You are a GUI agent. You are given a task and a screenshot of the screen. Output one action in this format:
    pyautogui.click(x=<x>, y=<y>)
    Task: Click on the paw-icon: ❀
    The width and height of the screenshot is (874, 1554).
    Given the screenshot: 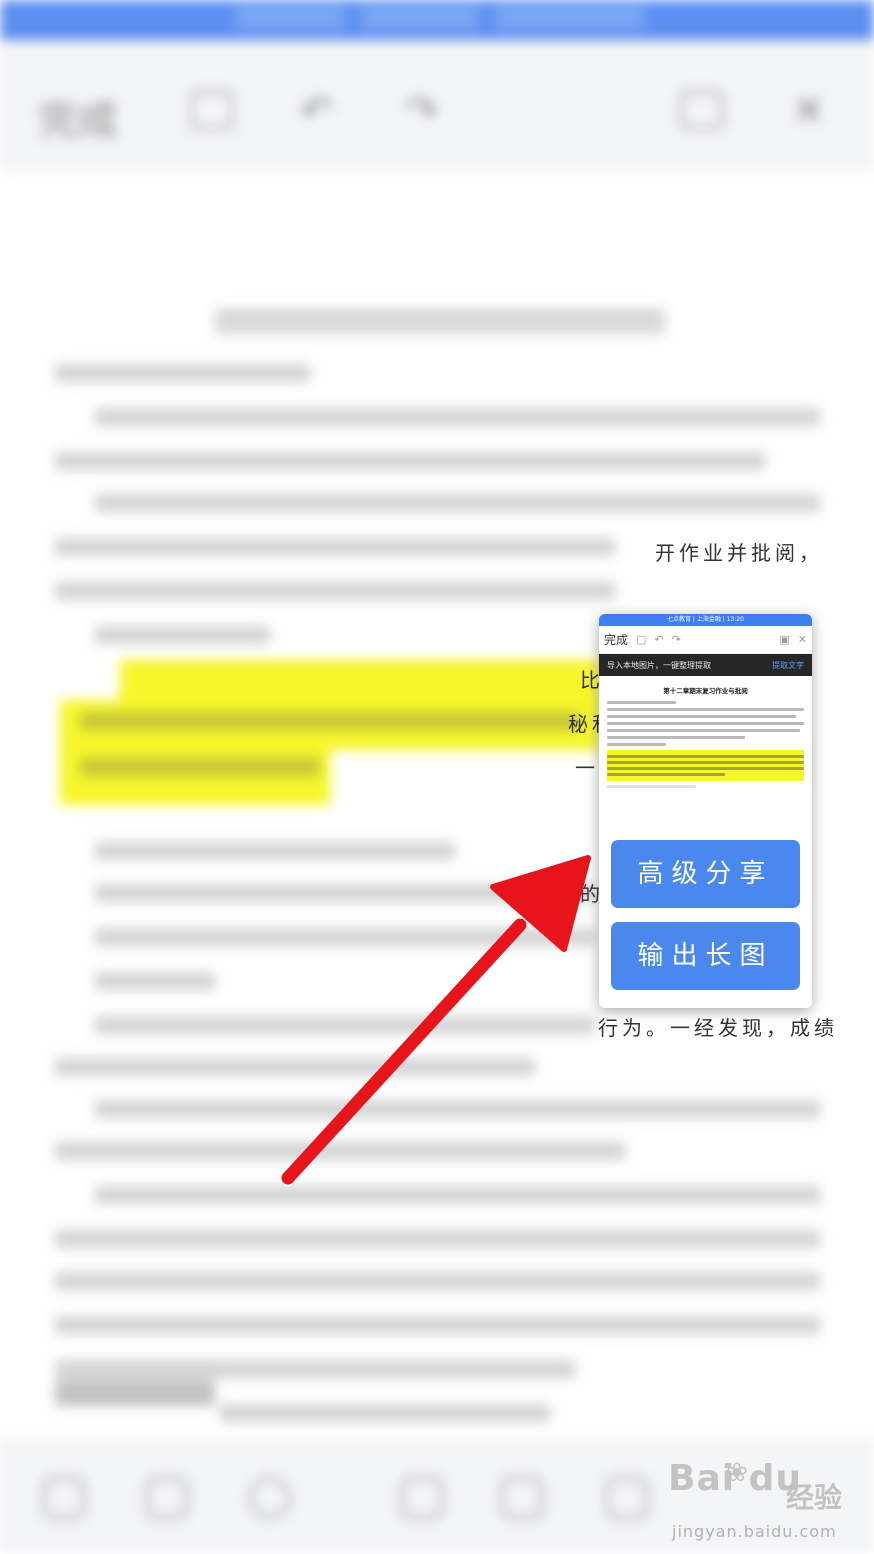 What is the action you would take?
    pyautogui.click(x=737, y=1473)
    